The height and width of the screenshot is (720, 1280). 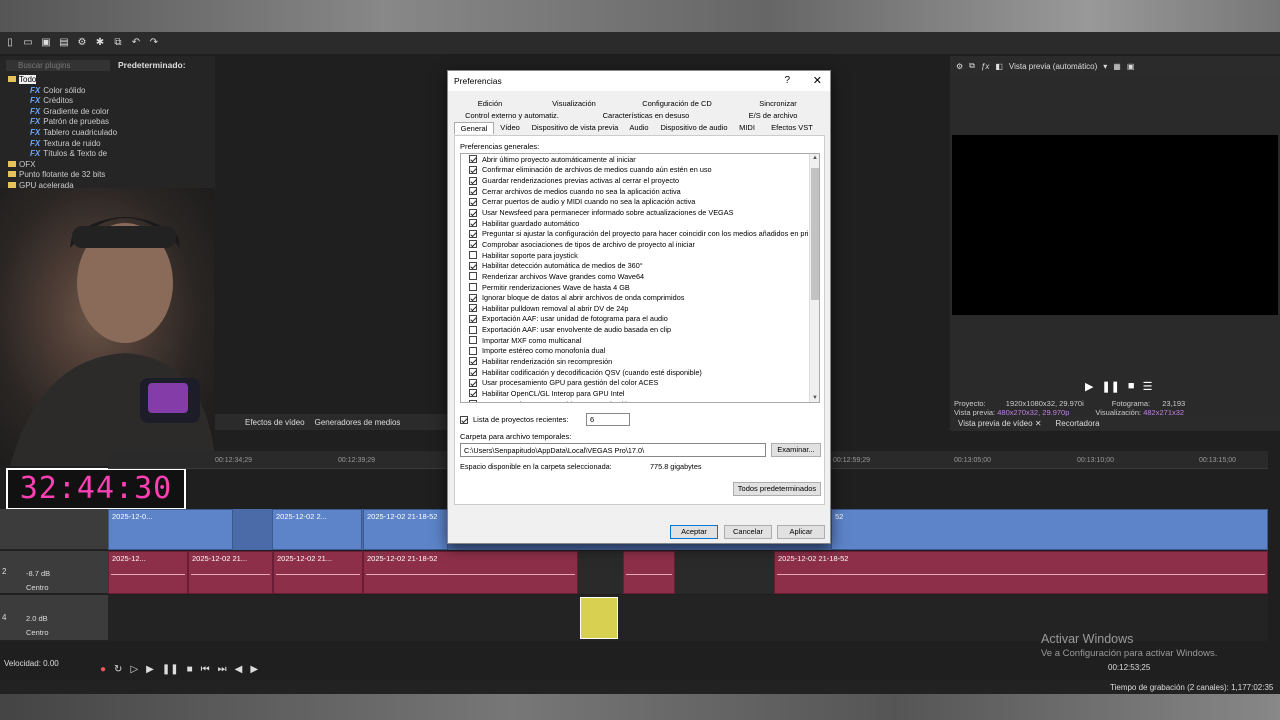 I want to click on ok-button: Aceptar, so click(x=694, y=532).